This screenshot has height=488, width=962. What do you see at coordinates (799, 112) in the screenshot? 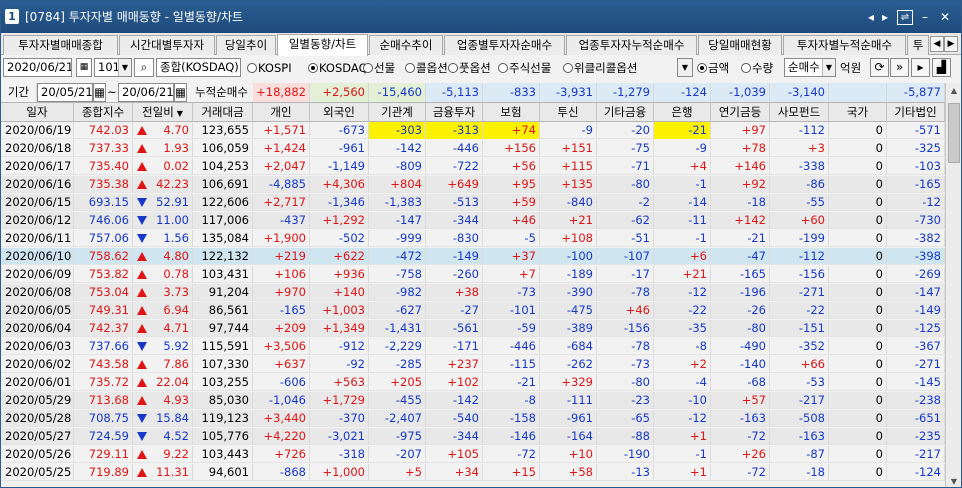
I see `column-header: 사모펀드` at bounding box center [799, 112].